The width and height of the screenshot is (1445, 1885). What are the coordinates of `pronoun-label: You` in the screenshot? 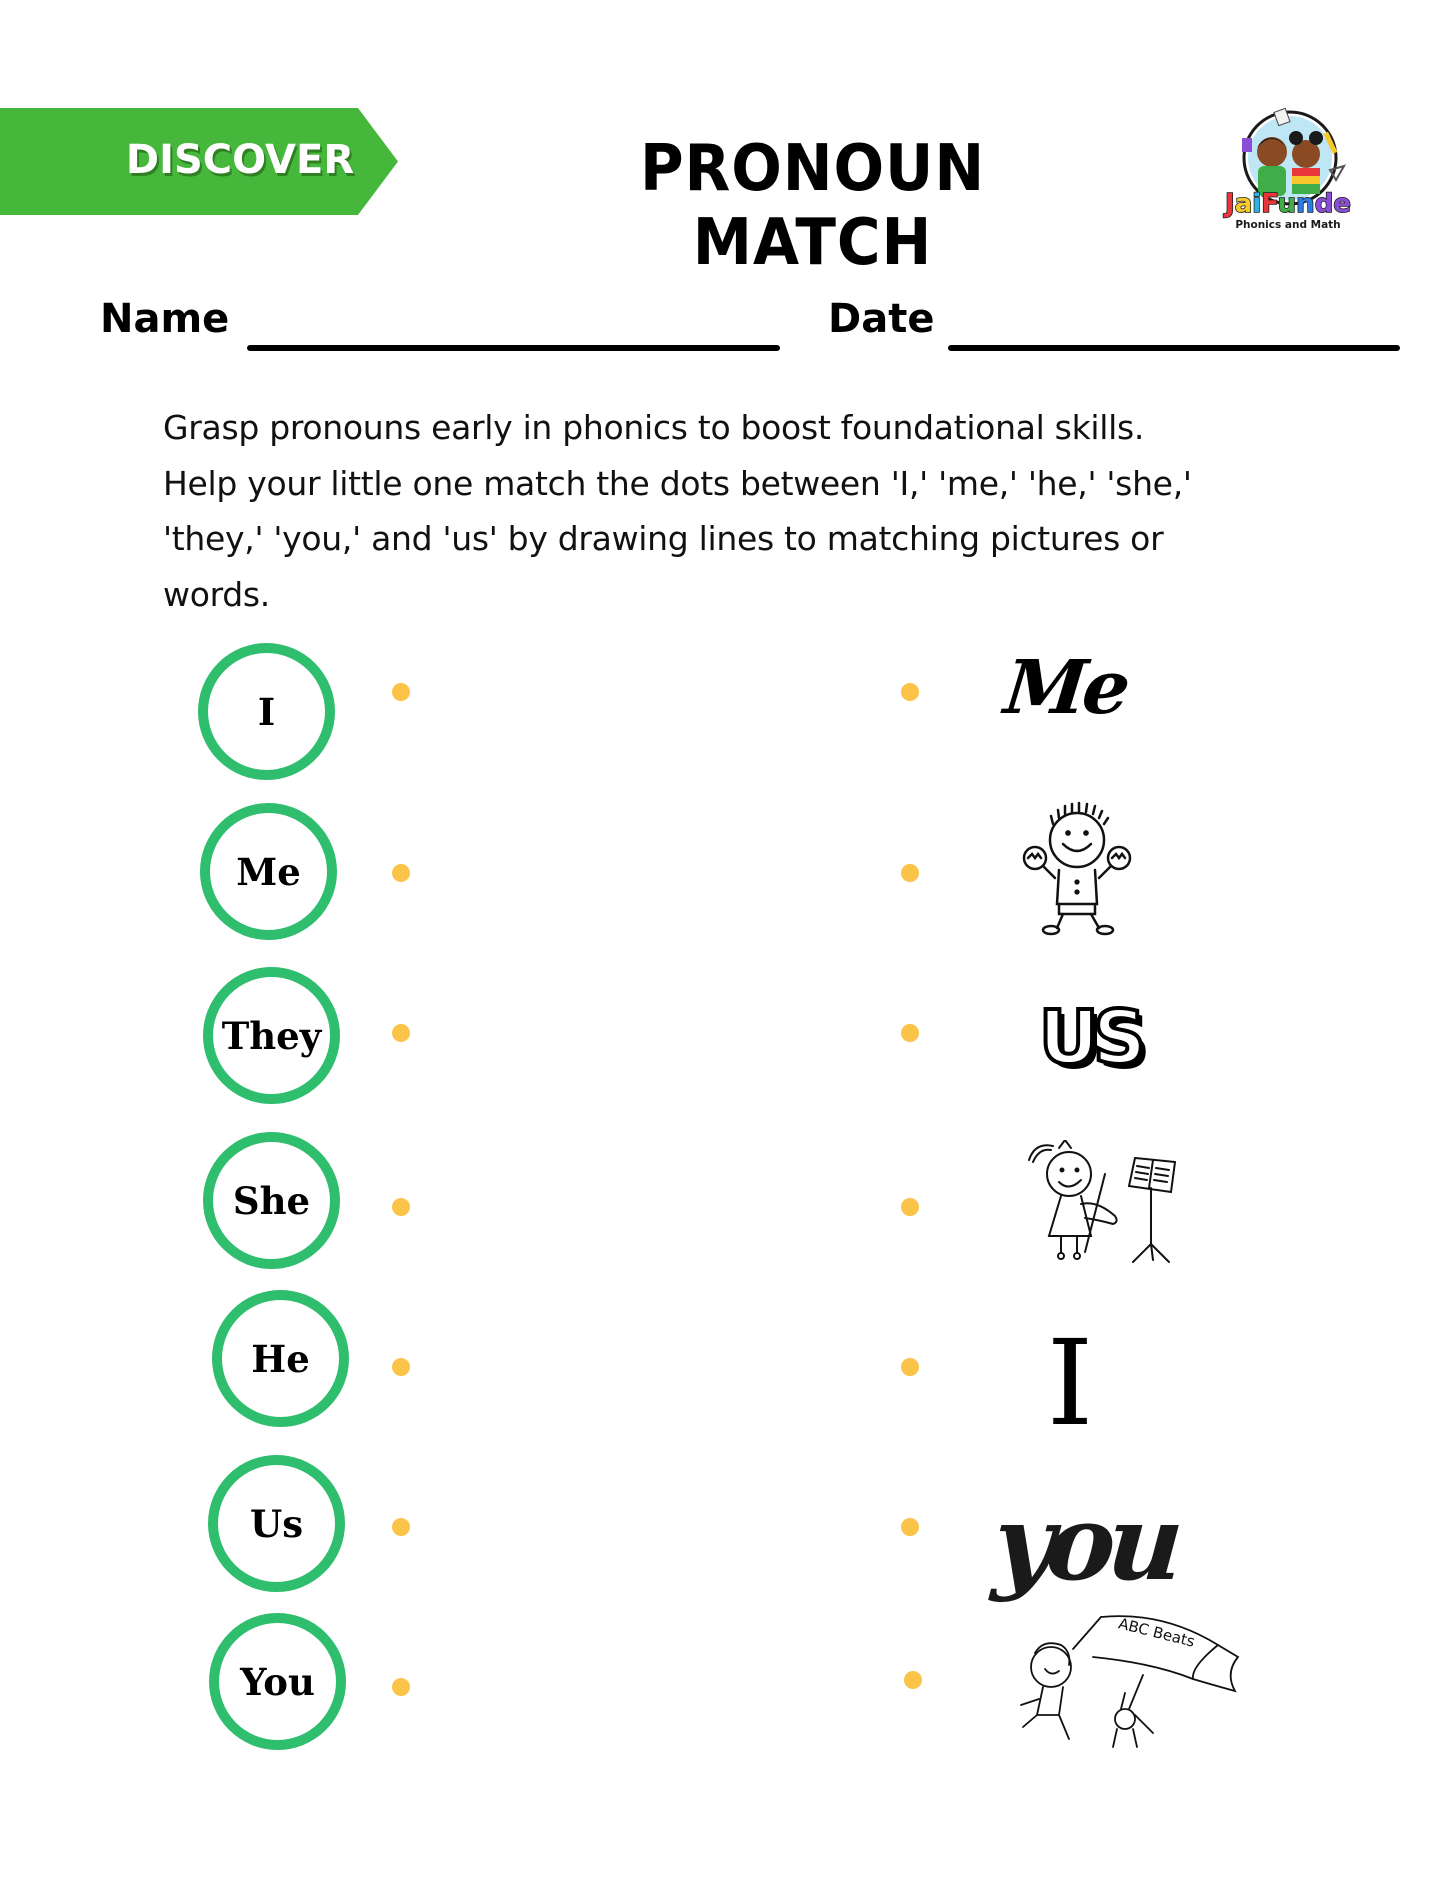 It's located at (277, 1681).